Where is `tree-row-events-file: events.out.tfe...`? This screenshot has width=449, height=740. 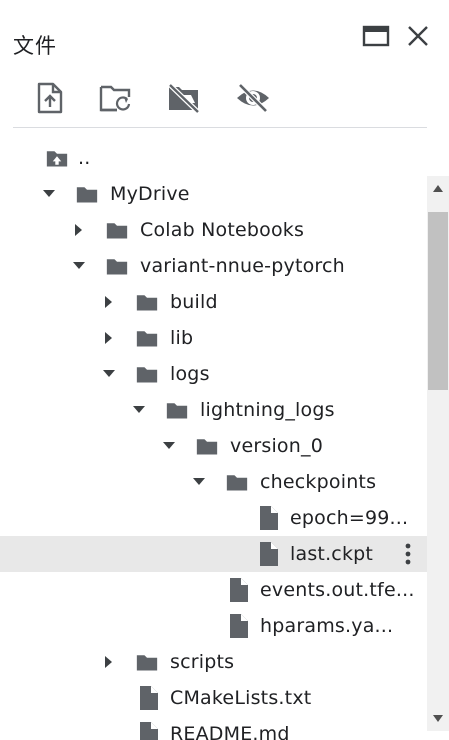
tree-row-events-file: events.out.tfe... is located at coordinates (213, 590).